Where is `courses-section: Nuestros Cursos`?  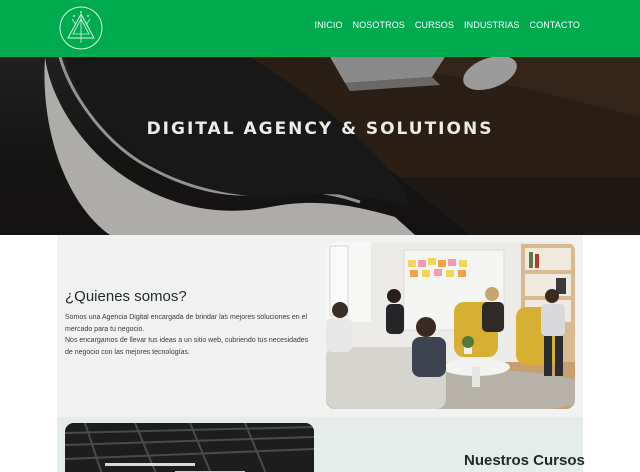 courses-section: Nuestros Cursos is located at coordinates (321, 444).